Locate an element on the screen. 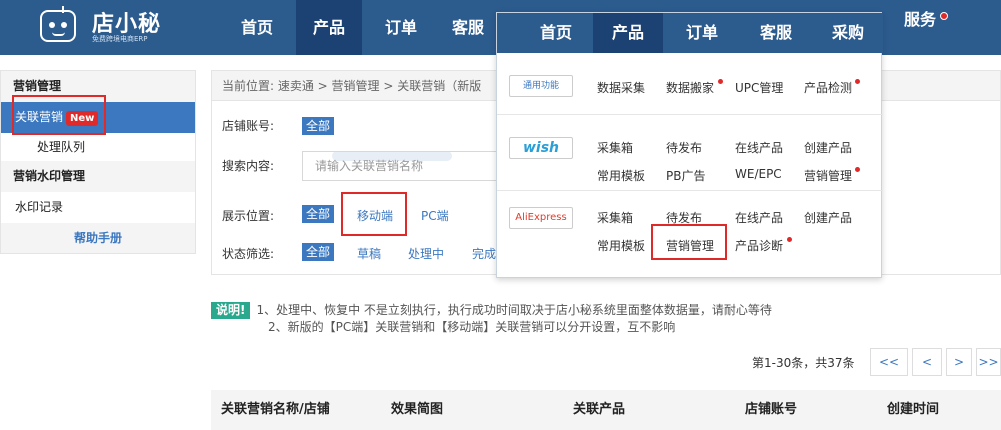  highlight-related-marketing is located at coordinates (59, 115).